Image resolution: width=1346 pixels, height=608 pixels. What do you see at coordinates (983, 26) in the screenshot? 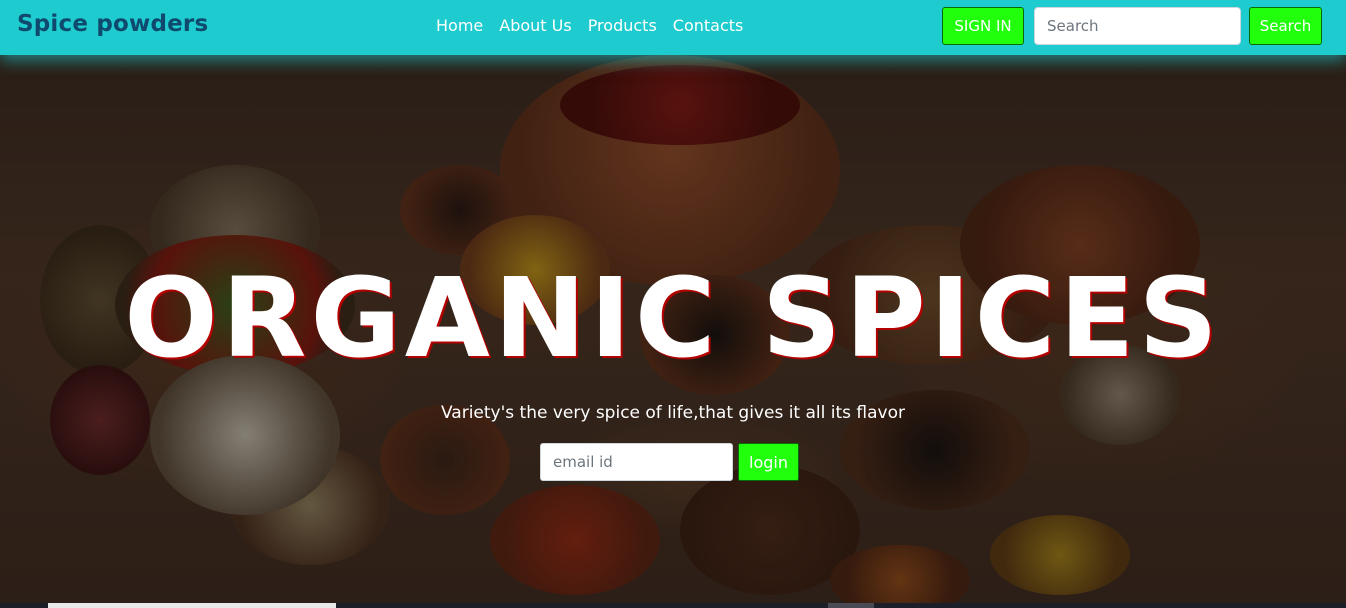
I see `sign-in-button: SIGN IN` at bounding box center [983, 26].